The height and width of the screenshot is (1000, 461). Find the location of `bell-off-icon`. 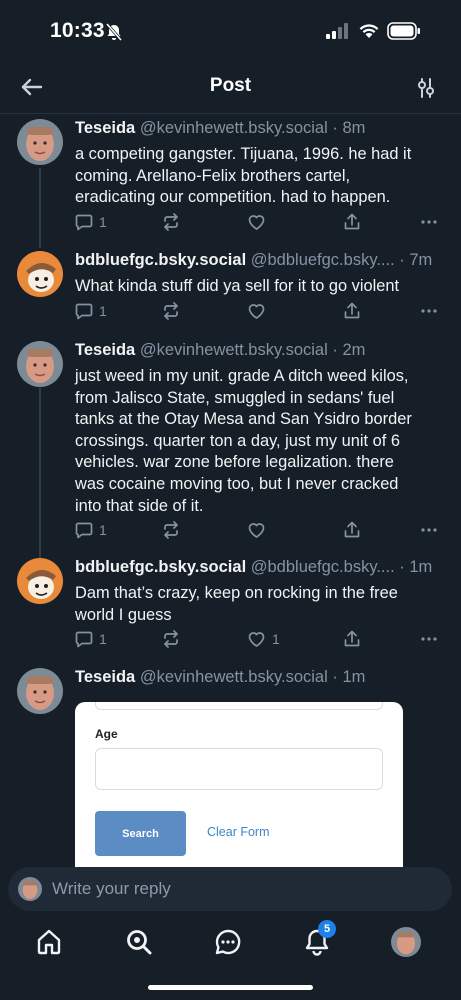

bell-off-icon is located at coordinates (114, 32).